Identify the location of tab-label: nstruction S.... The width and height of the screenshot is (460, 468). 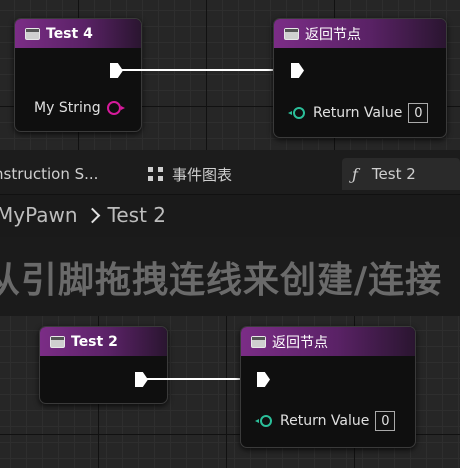
(49, 174).